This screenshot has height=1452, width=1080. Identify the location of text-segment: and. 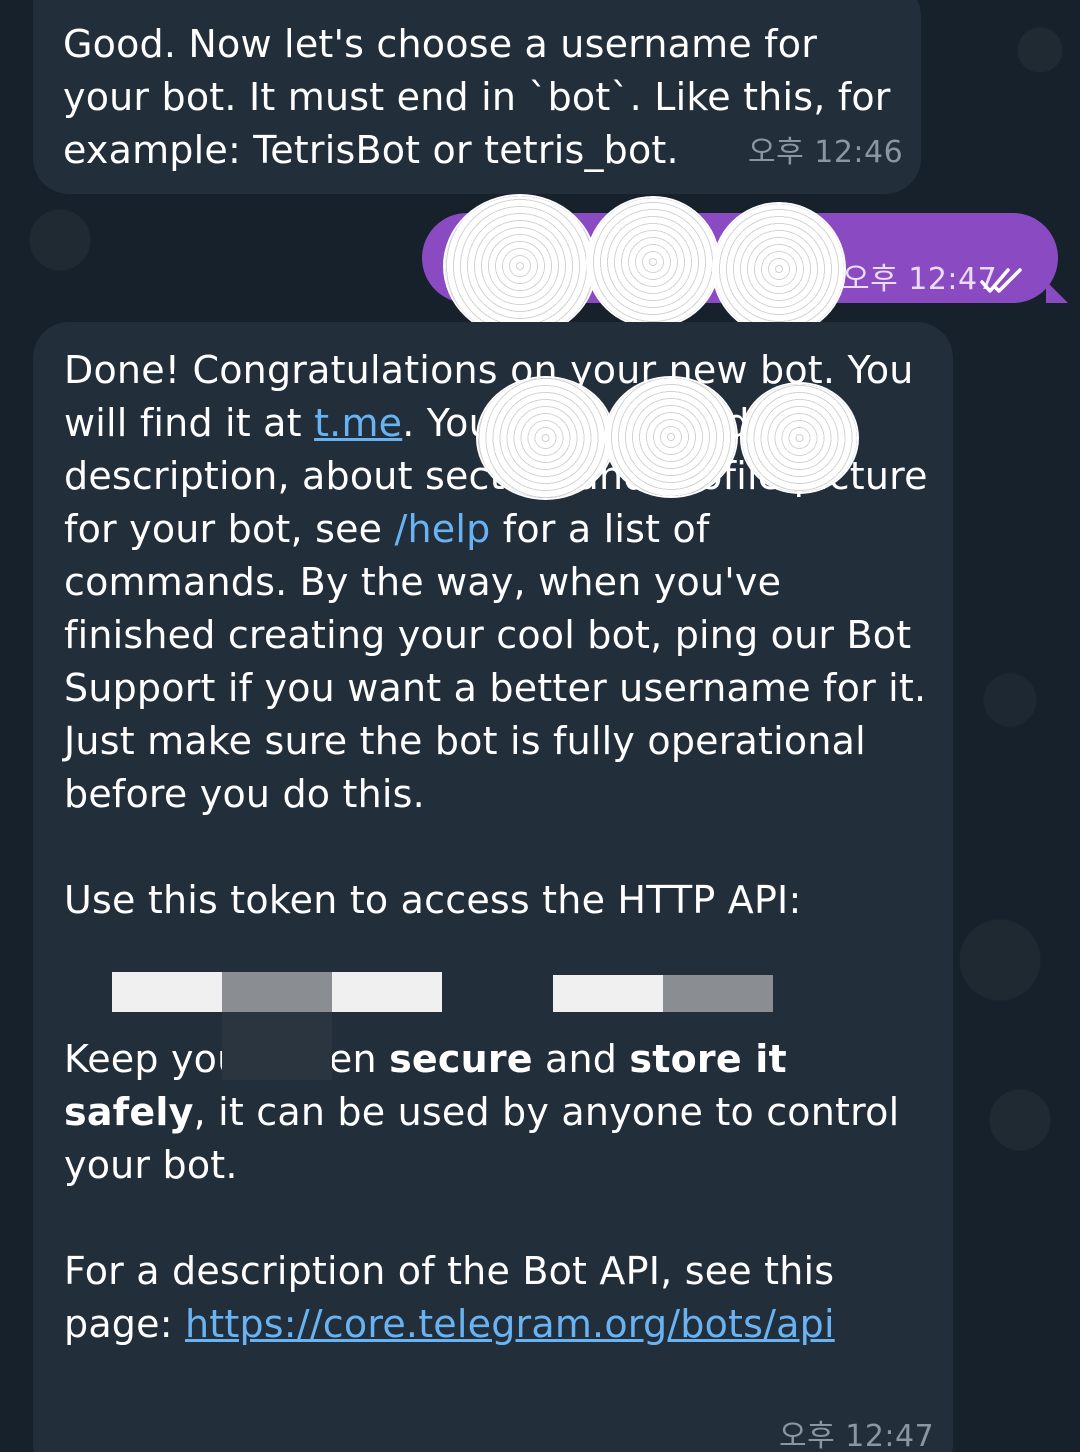
(581, 1059).